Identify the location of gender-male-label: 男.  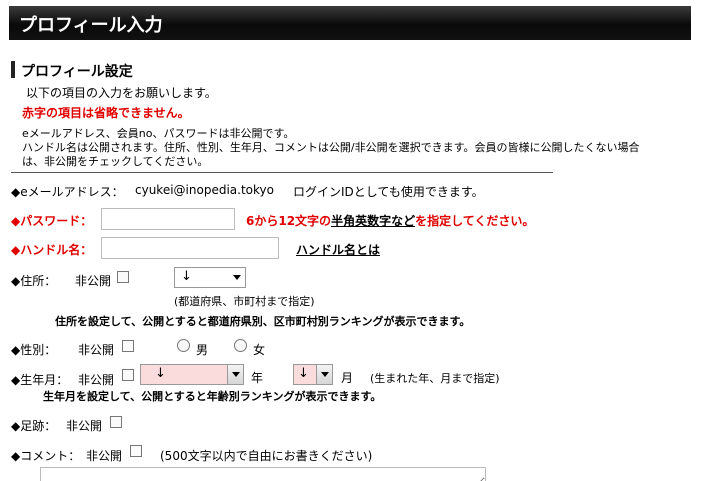
(202, 350).